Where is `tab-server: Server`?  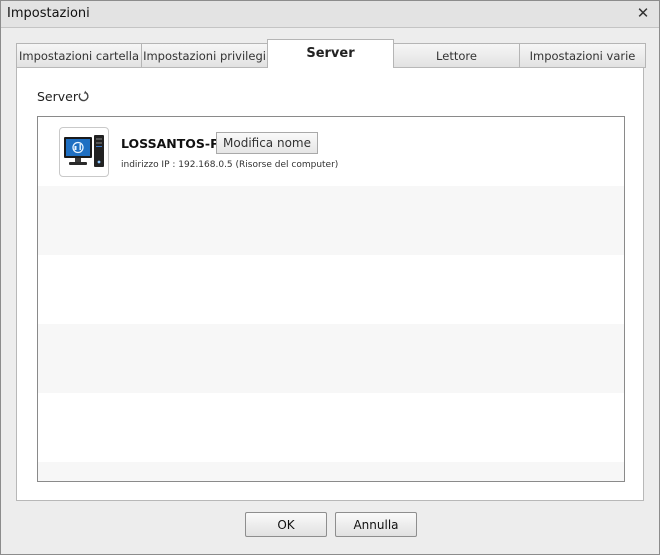 tab-server: Server is located at coordinates (330, 54).